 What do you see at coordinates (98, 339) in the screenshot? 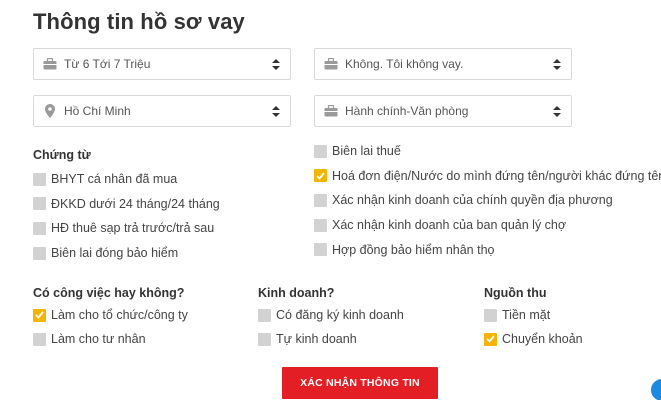
I see `employment-option-label: Làm cho tư nhân` at bounding box center [98, 339].